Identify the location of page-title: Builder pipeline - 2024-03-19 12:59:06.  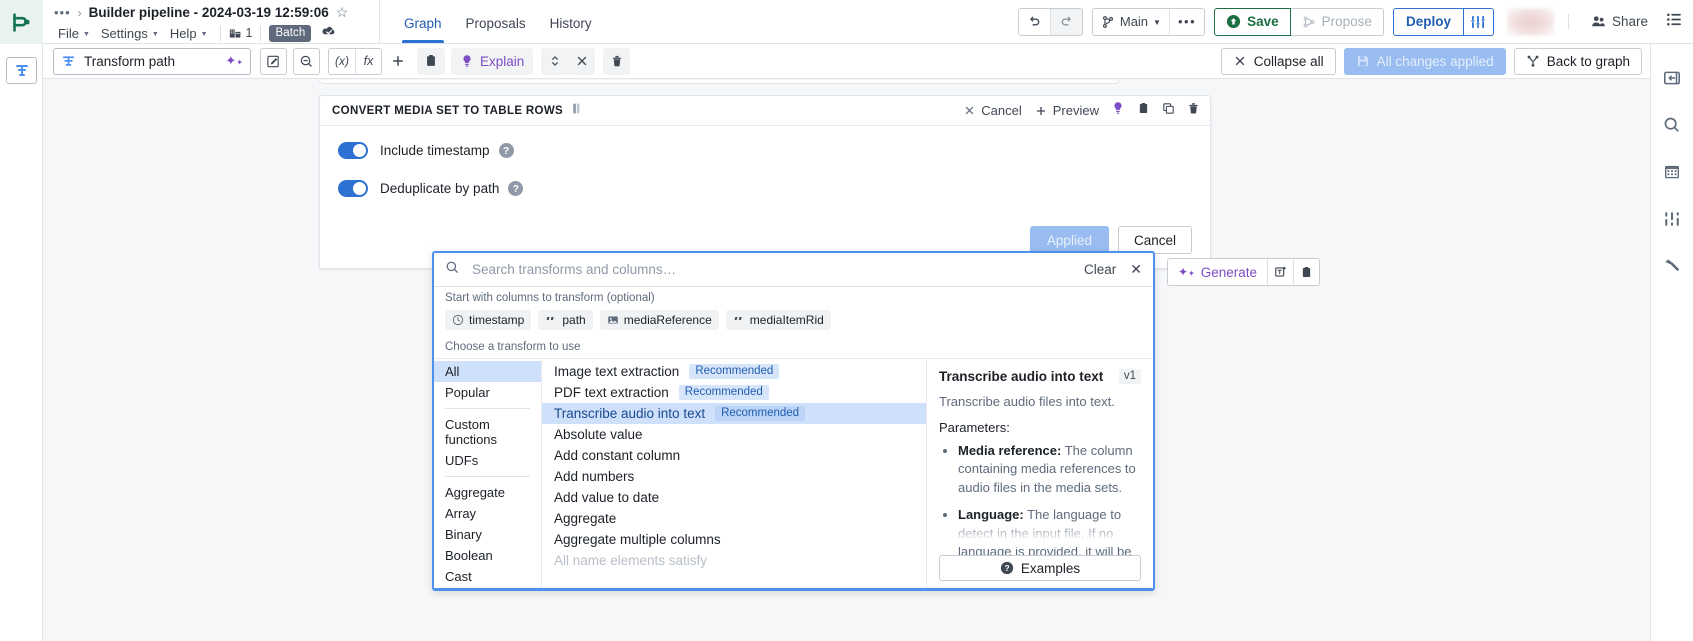
(208, 12).